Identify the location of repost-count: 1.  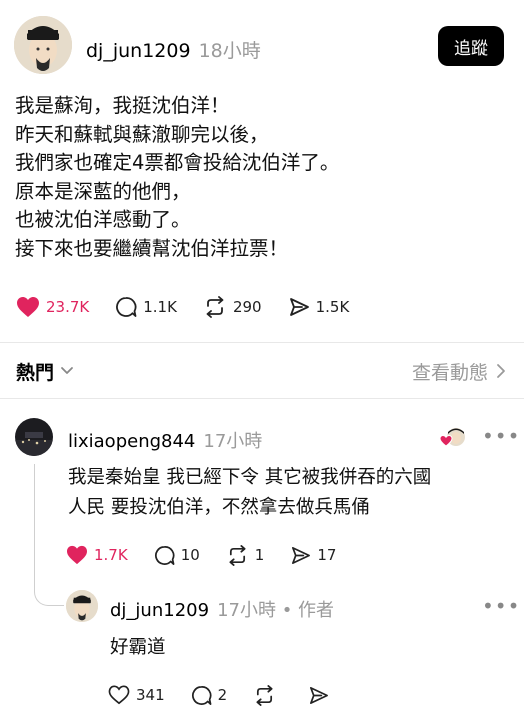
(259, 555).